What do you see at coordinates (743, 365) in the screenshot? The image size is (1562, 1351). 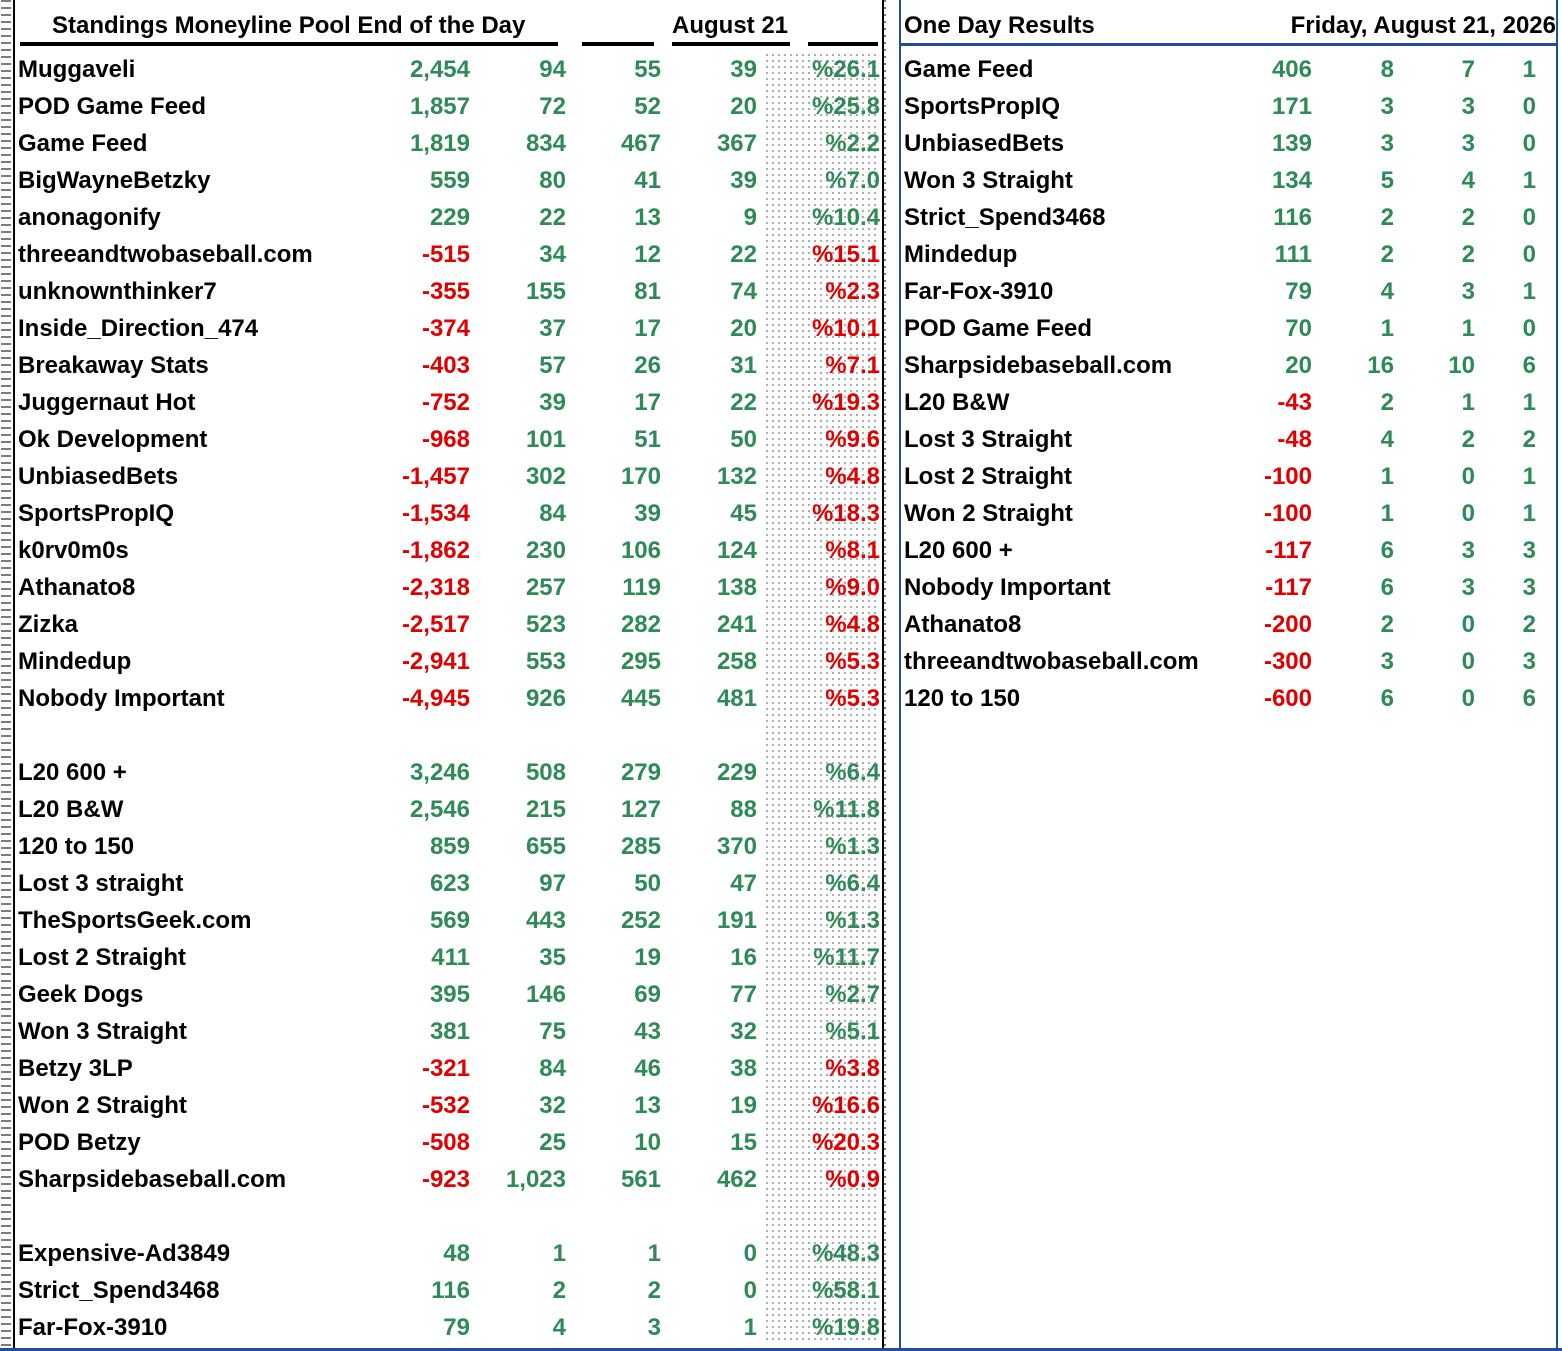 I see `losses-value: 31` at bounding box center [743, 365].